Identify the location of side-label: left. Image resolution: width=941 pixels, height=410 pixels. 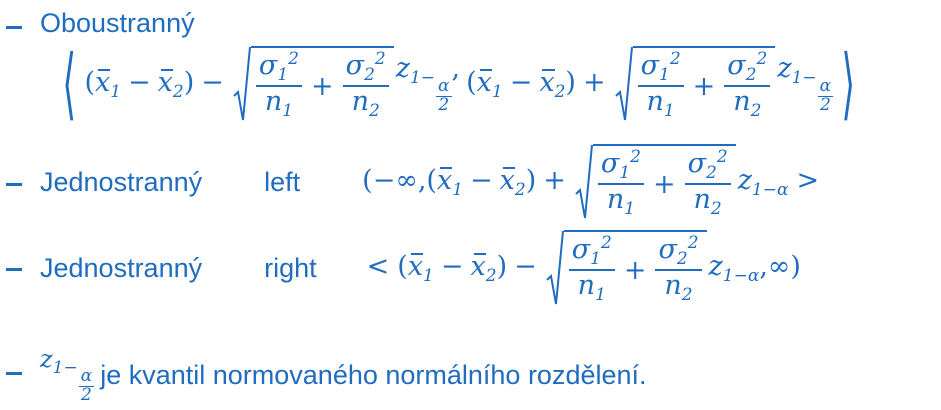
(282, 181).